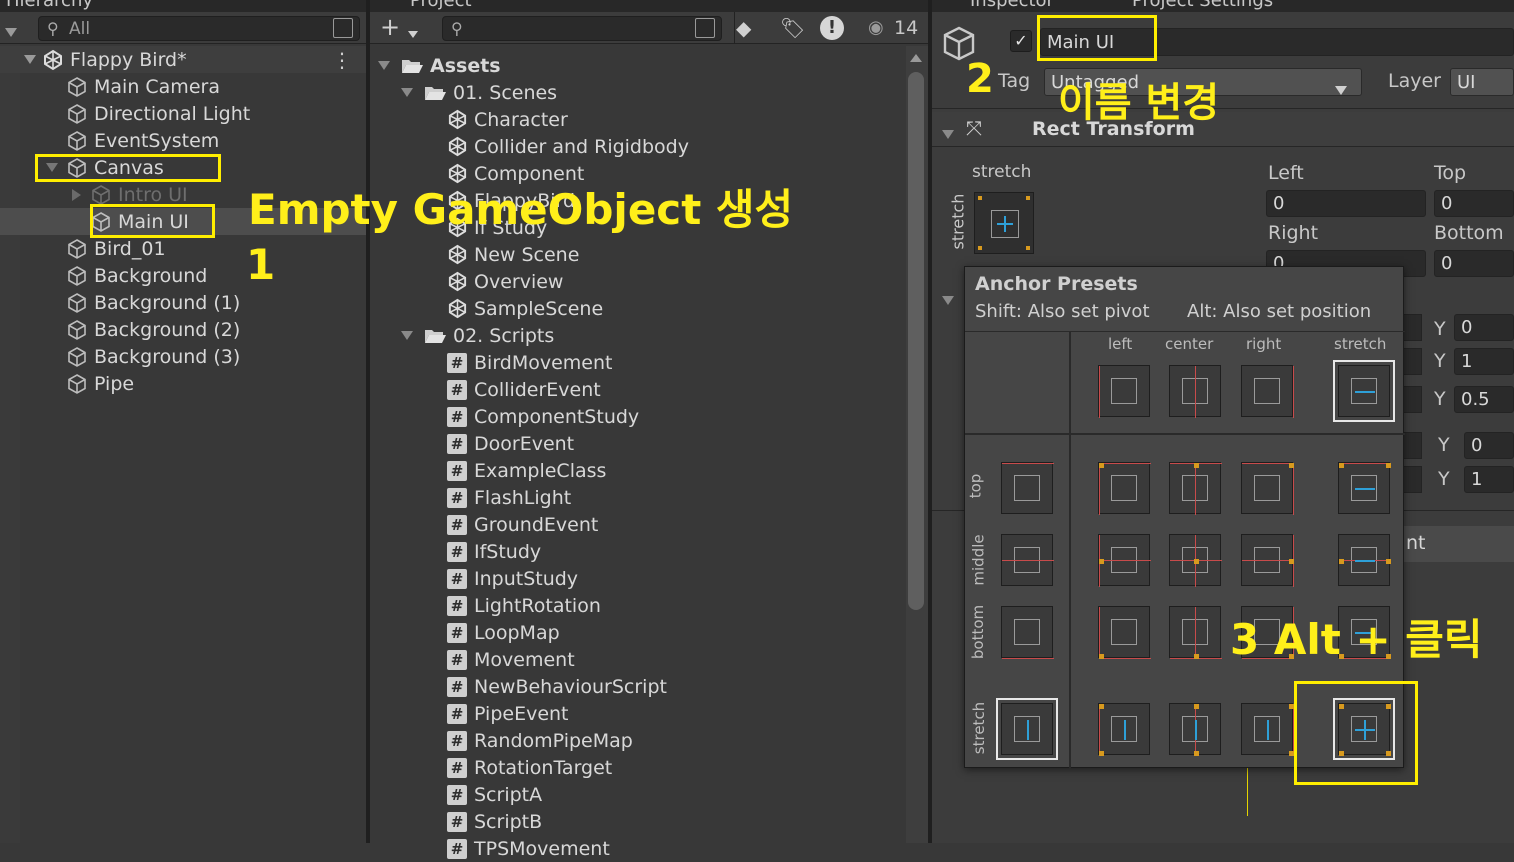 The image size is (1514, 862). What do you see at coordinates (528, 848) in the screenshot?
I see `script-asset: # TPSMovement` at bounding box center [528, 848].